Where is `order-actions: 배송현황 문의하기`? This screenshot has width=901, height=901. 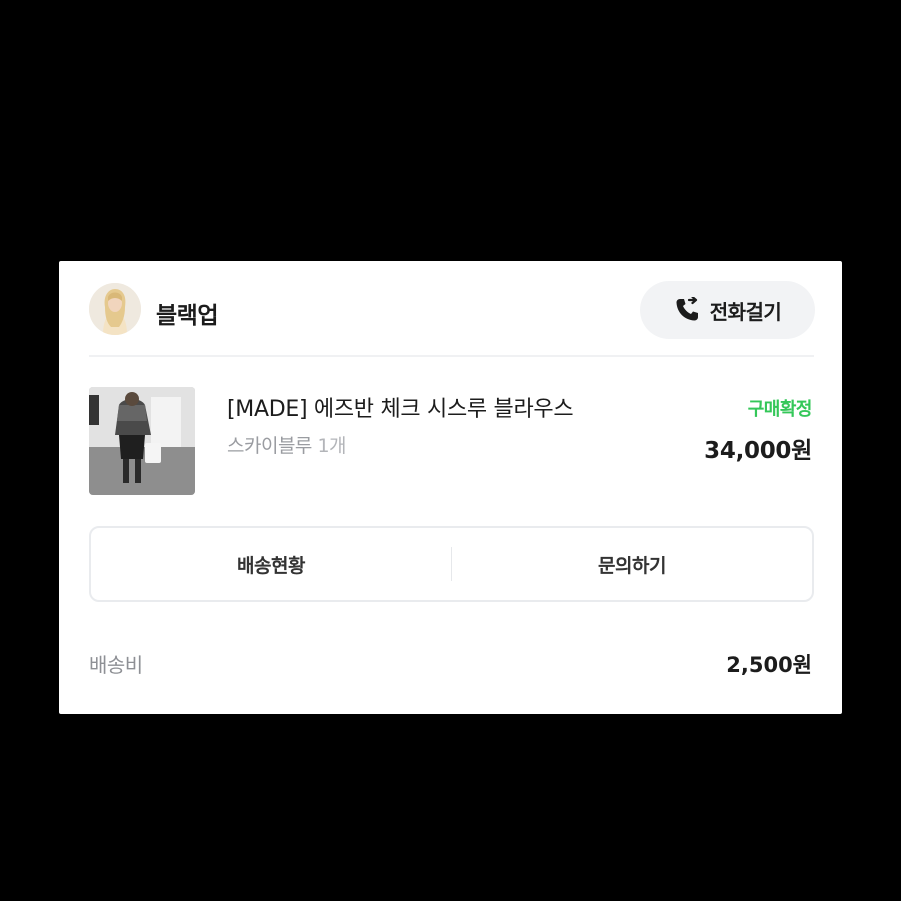 order-actions: 배송현황 문의하기 is located at coordinates (451, 564).